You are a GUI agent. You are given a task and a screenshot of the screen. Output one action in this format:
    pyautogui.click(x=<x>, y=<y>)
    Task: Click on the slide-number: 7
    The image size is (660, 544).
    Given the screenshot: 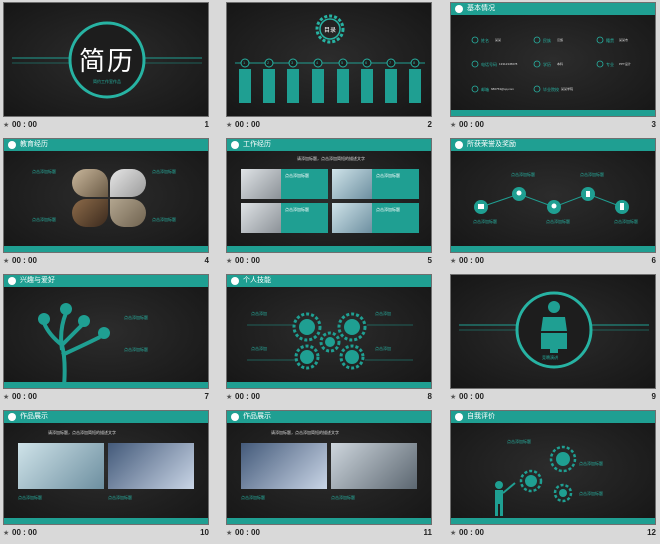 What is the action you would take?
    pyautogui.click(x=206, y=396)
    